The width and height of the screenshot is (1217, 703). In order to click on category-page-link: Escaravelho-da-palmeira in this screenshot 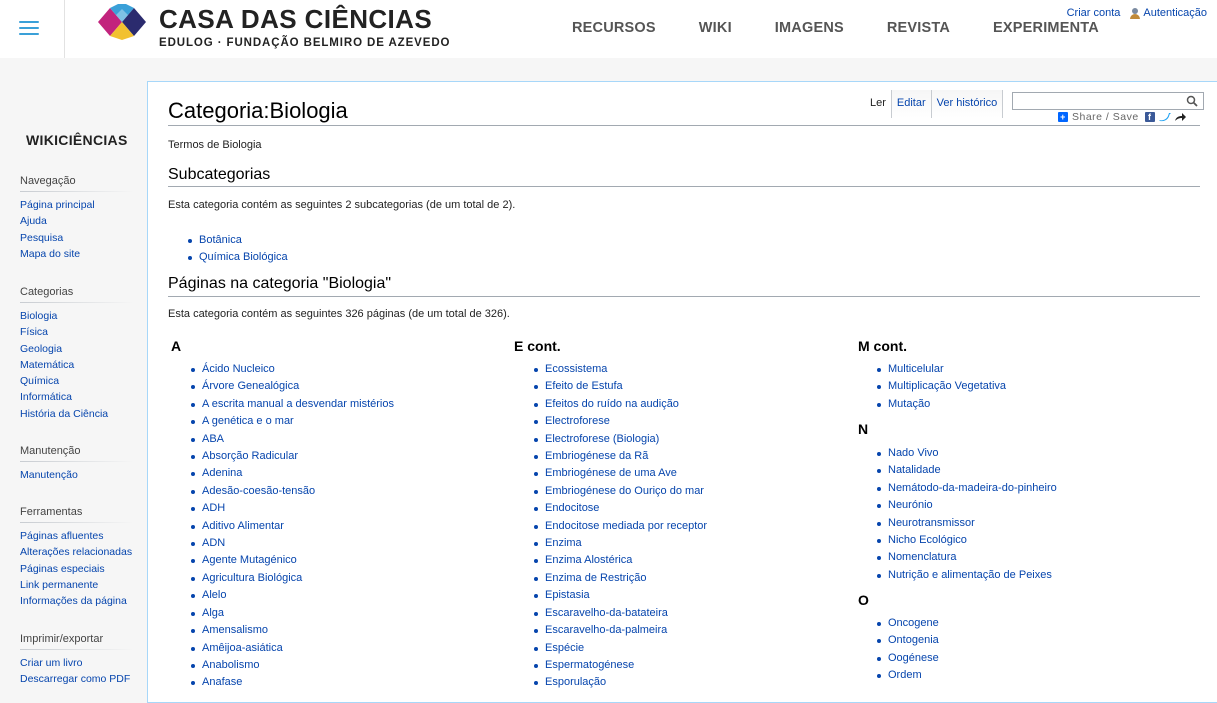, I will do `click(606, 630)`.